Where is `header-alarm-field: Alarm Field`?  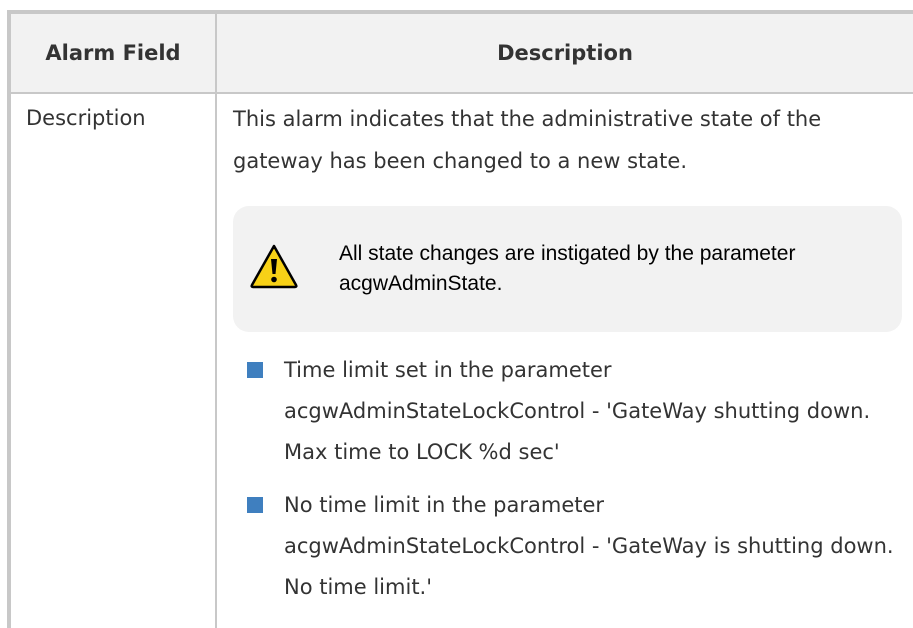
header-alarm-field: Alarm Field is located at coordinates (113, 53).